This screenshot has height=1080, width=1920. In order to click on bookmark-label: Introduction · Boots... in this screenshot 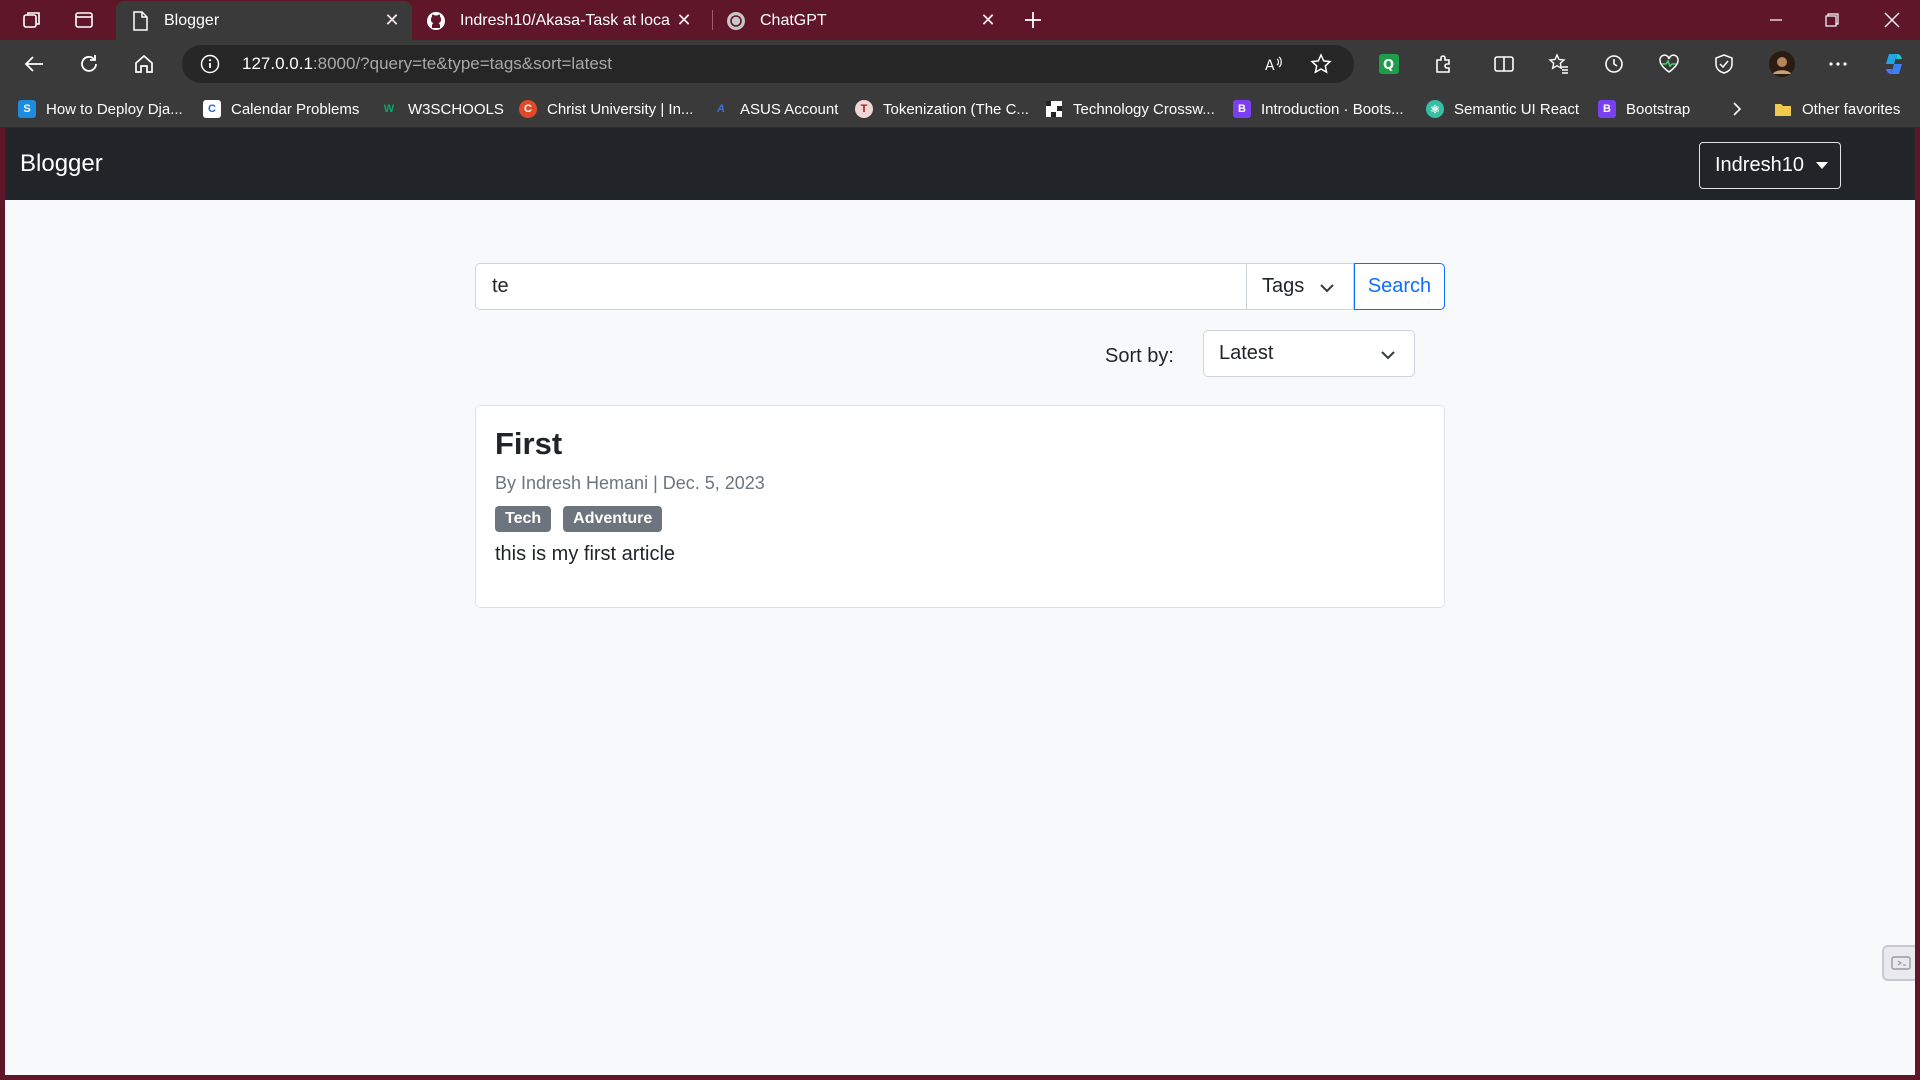, I will do `click(1332, 109)`.